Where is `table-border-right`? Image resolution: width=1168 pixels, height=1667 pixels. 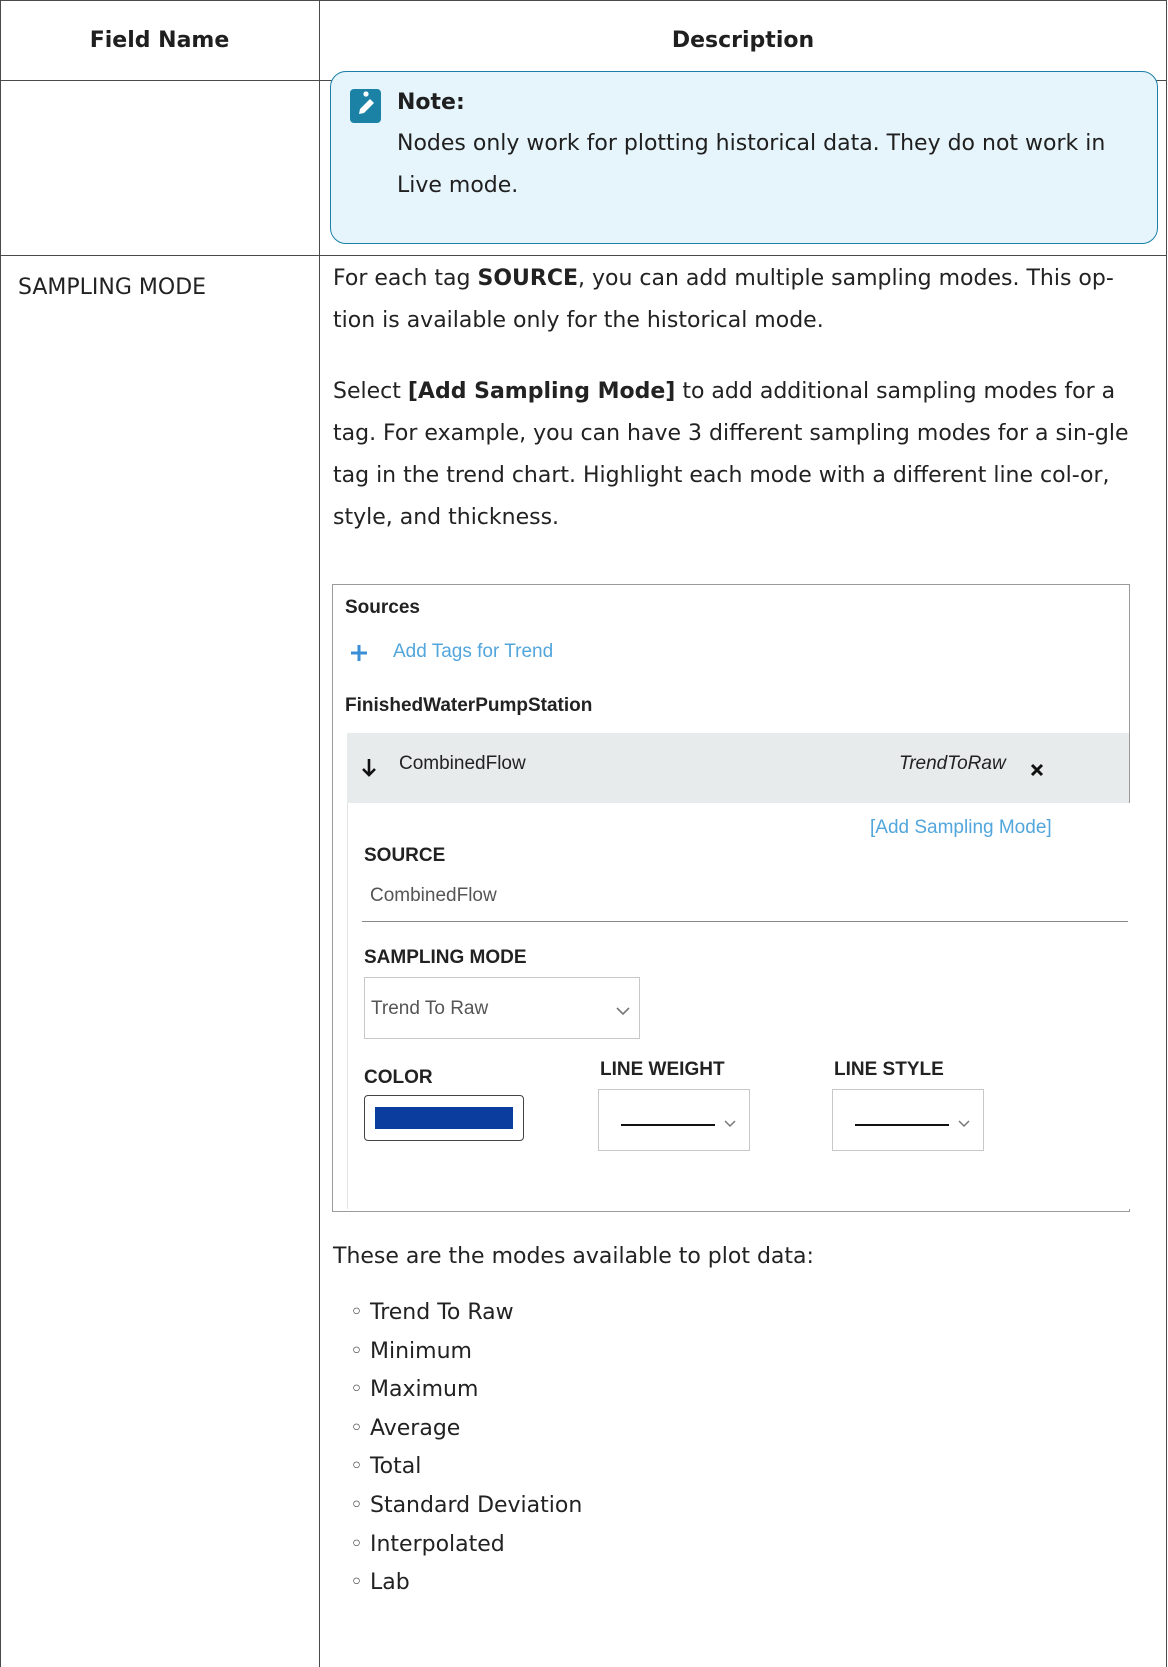
table-border-right is located at coordinates (1166, 833).